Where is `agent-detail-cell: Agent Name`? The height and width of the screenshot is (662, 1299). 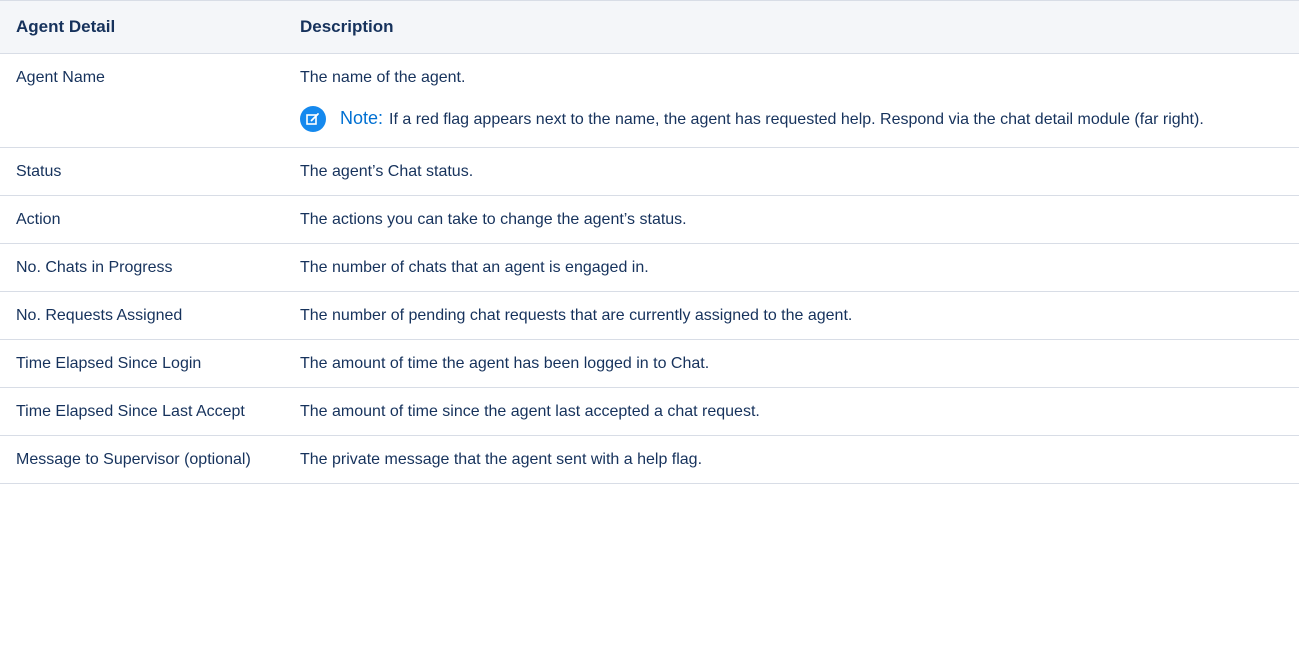
agent-detail-cell: Agent Name is located at coordinates (143, 100).